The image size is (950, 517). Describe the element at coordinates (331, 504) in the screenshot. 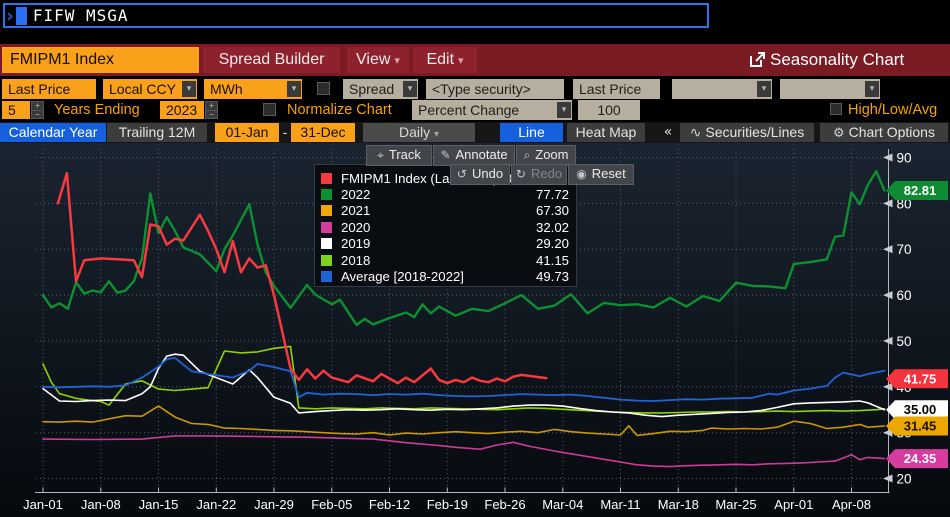

I see `svg-text: Feb-05` at that location.